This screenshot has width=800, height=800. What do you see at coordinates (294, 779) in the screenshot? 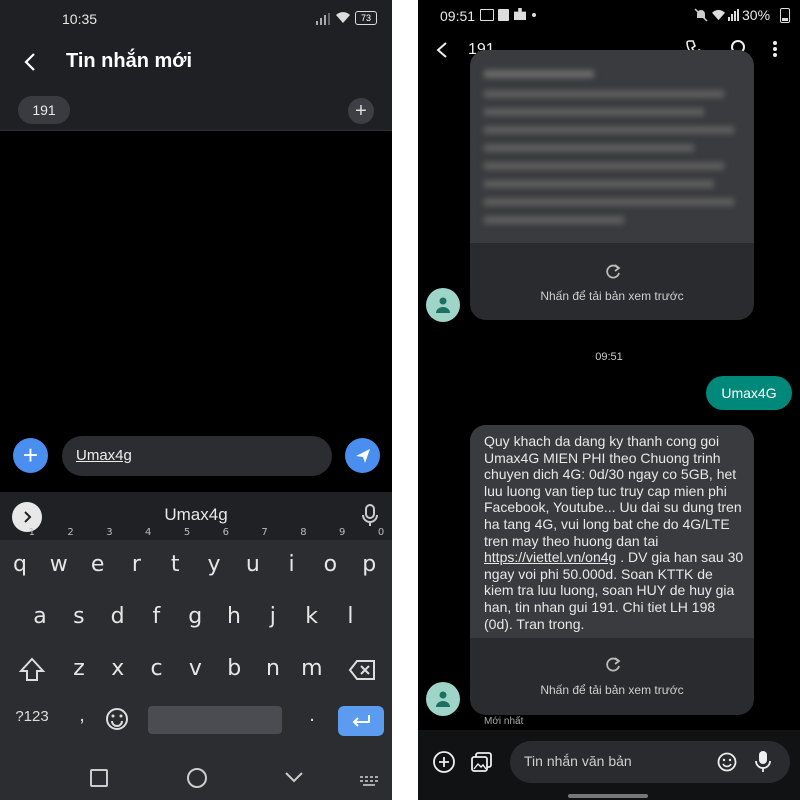
I see `back-nav-icon` at bounding box center [294, 779].